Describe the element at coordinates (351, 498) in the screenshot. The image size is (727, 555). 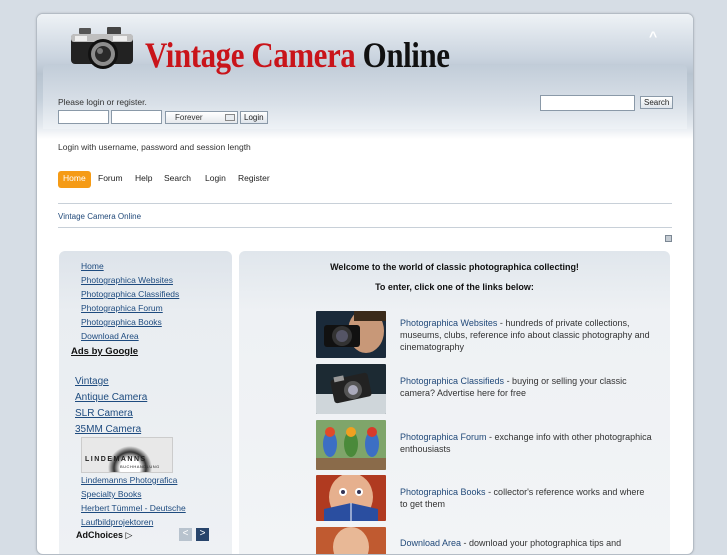
I see `photographica-books-image` at that location.